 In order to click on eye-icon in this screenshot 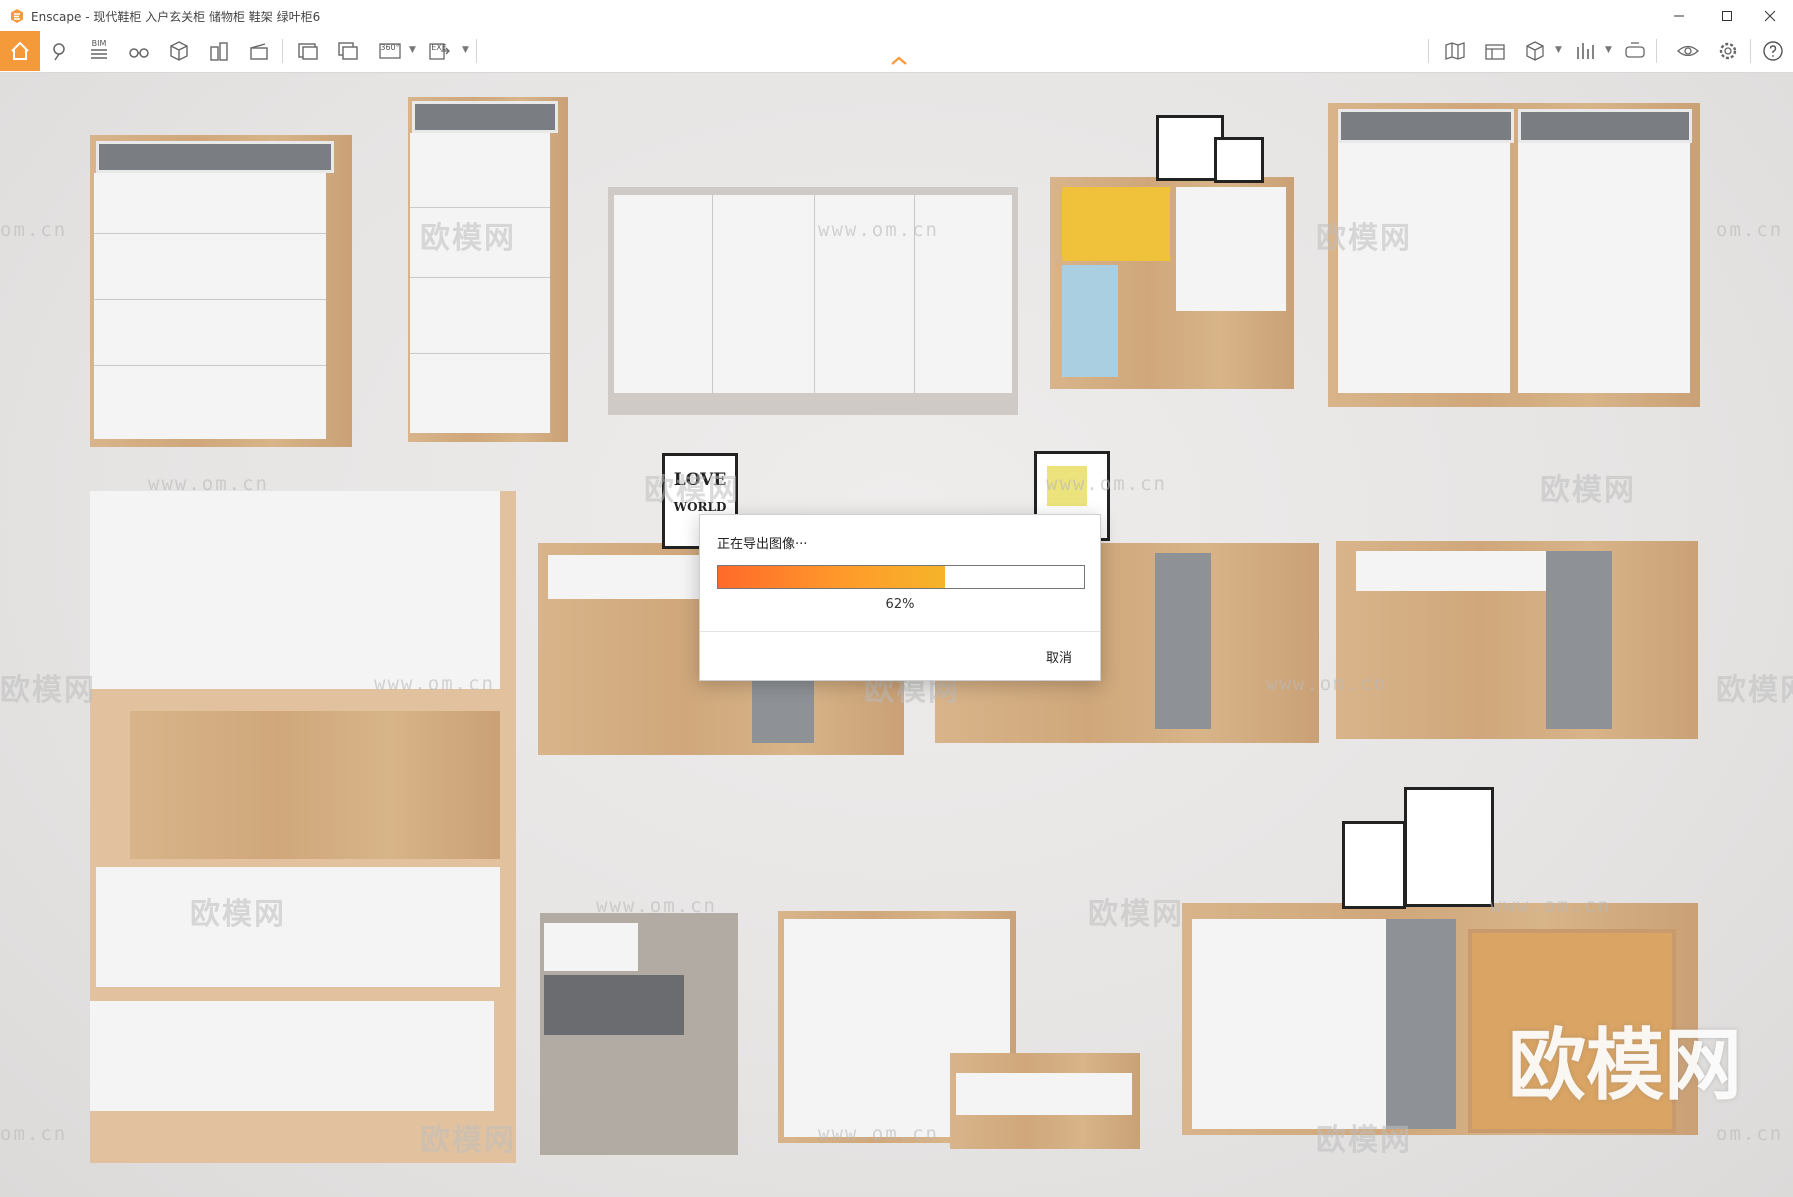, I will do `click(1688, 51)`.